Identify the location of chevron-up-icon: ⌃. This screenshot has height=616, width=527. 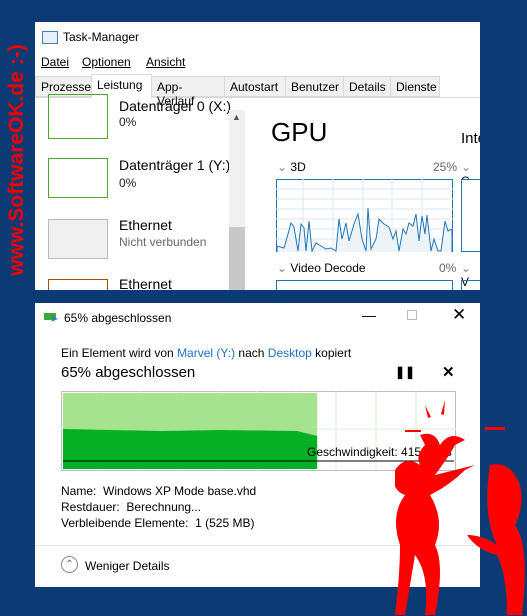
(69, 564).